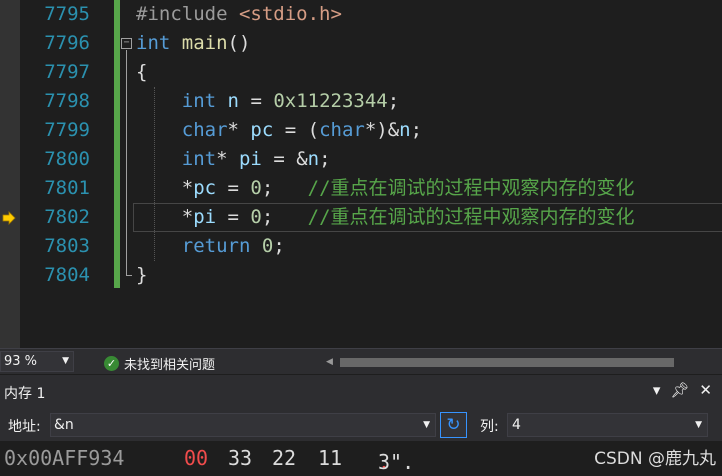  What do you see at coordinates (679, 390) in the screenshot?
I see `pin-icon: 📌︎` at bounding box center [679, 390].